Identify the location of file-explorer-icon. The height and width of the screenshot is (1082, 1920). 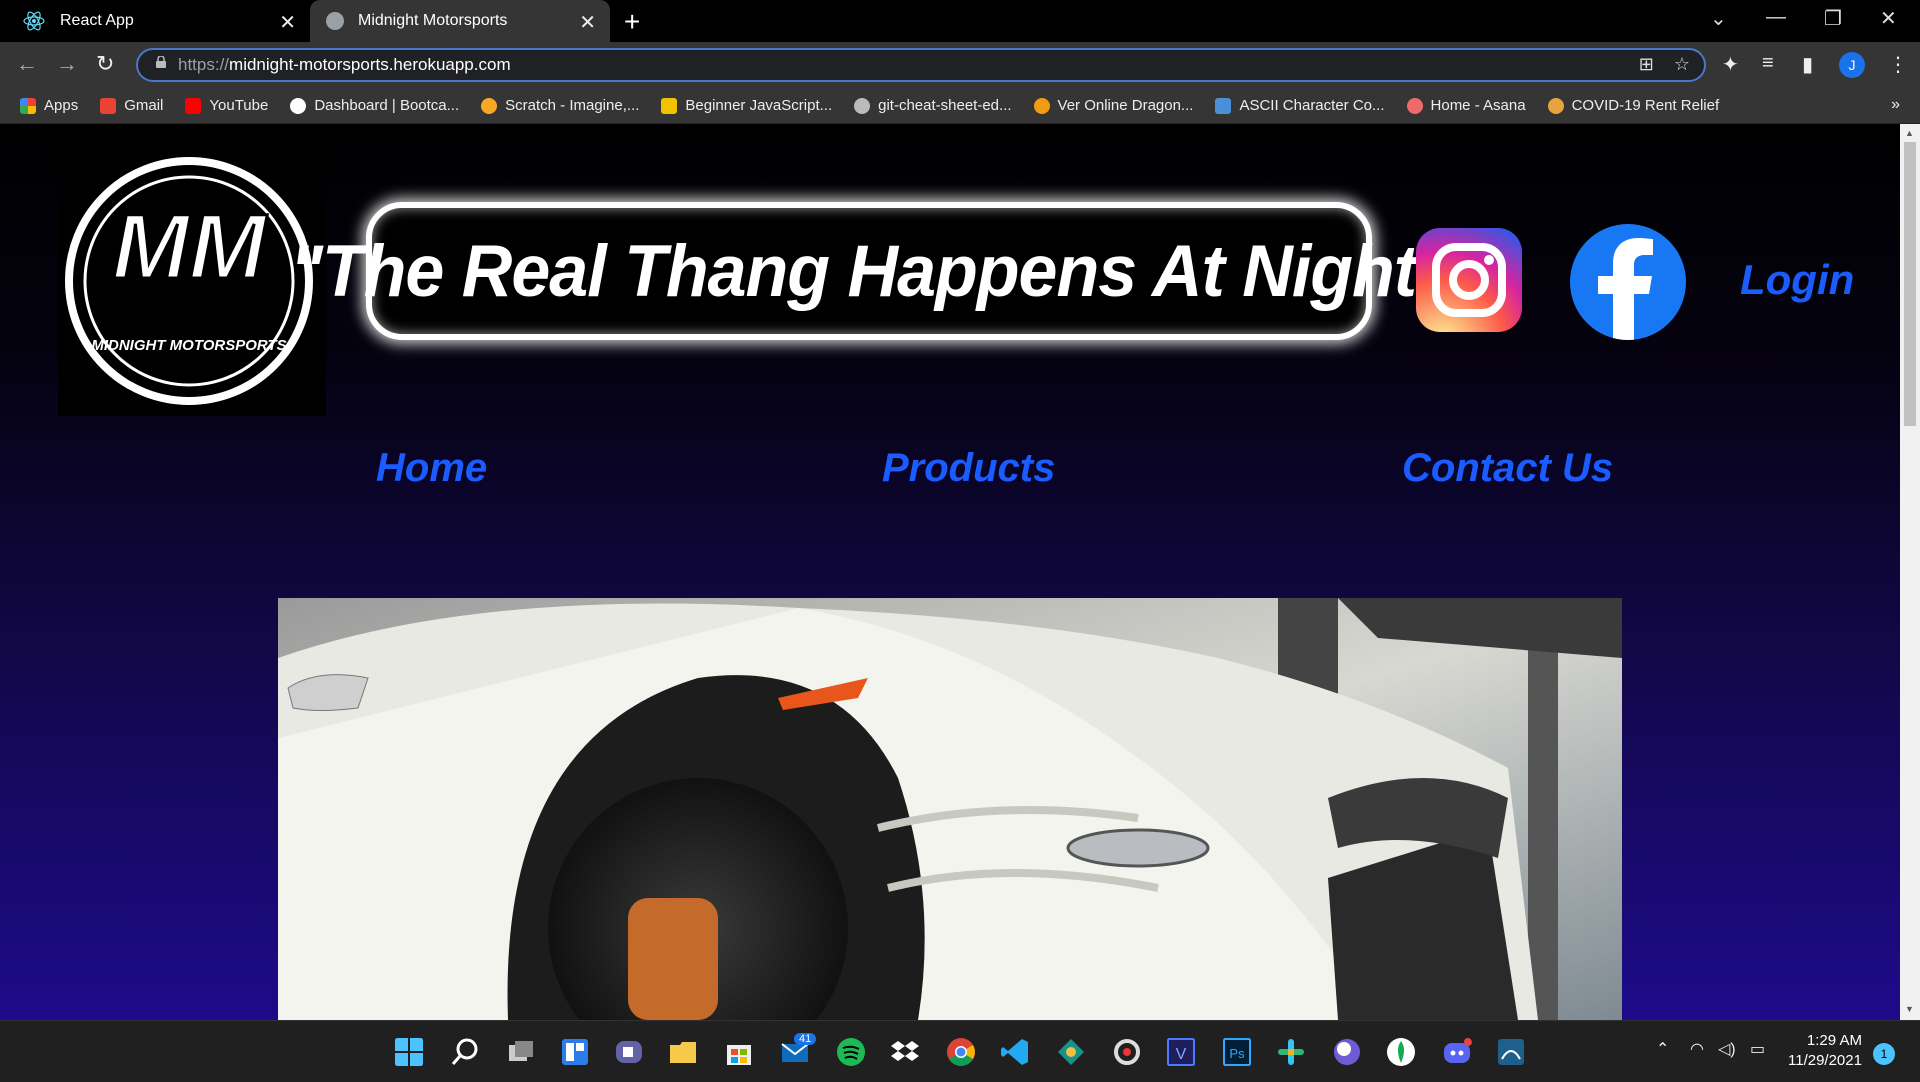
(683, 1052).